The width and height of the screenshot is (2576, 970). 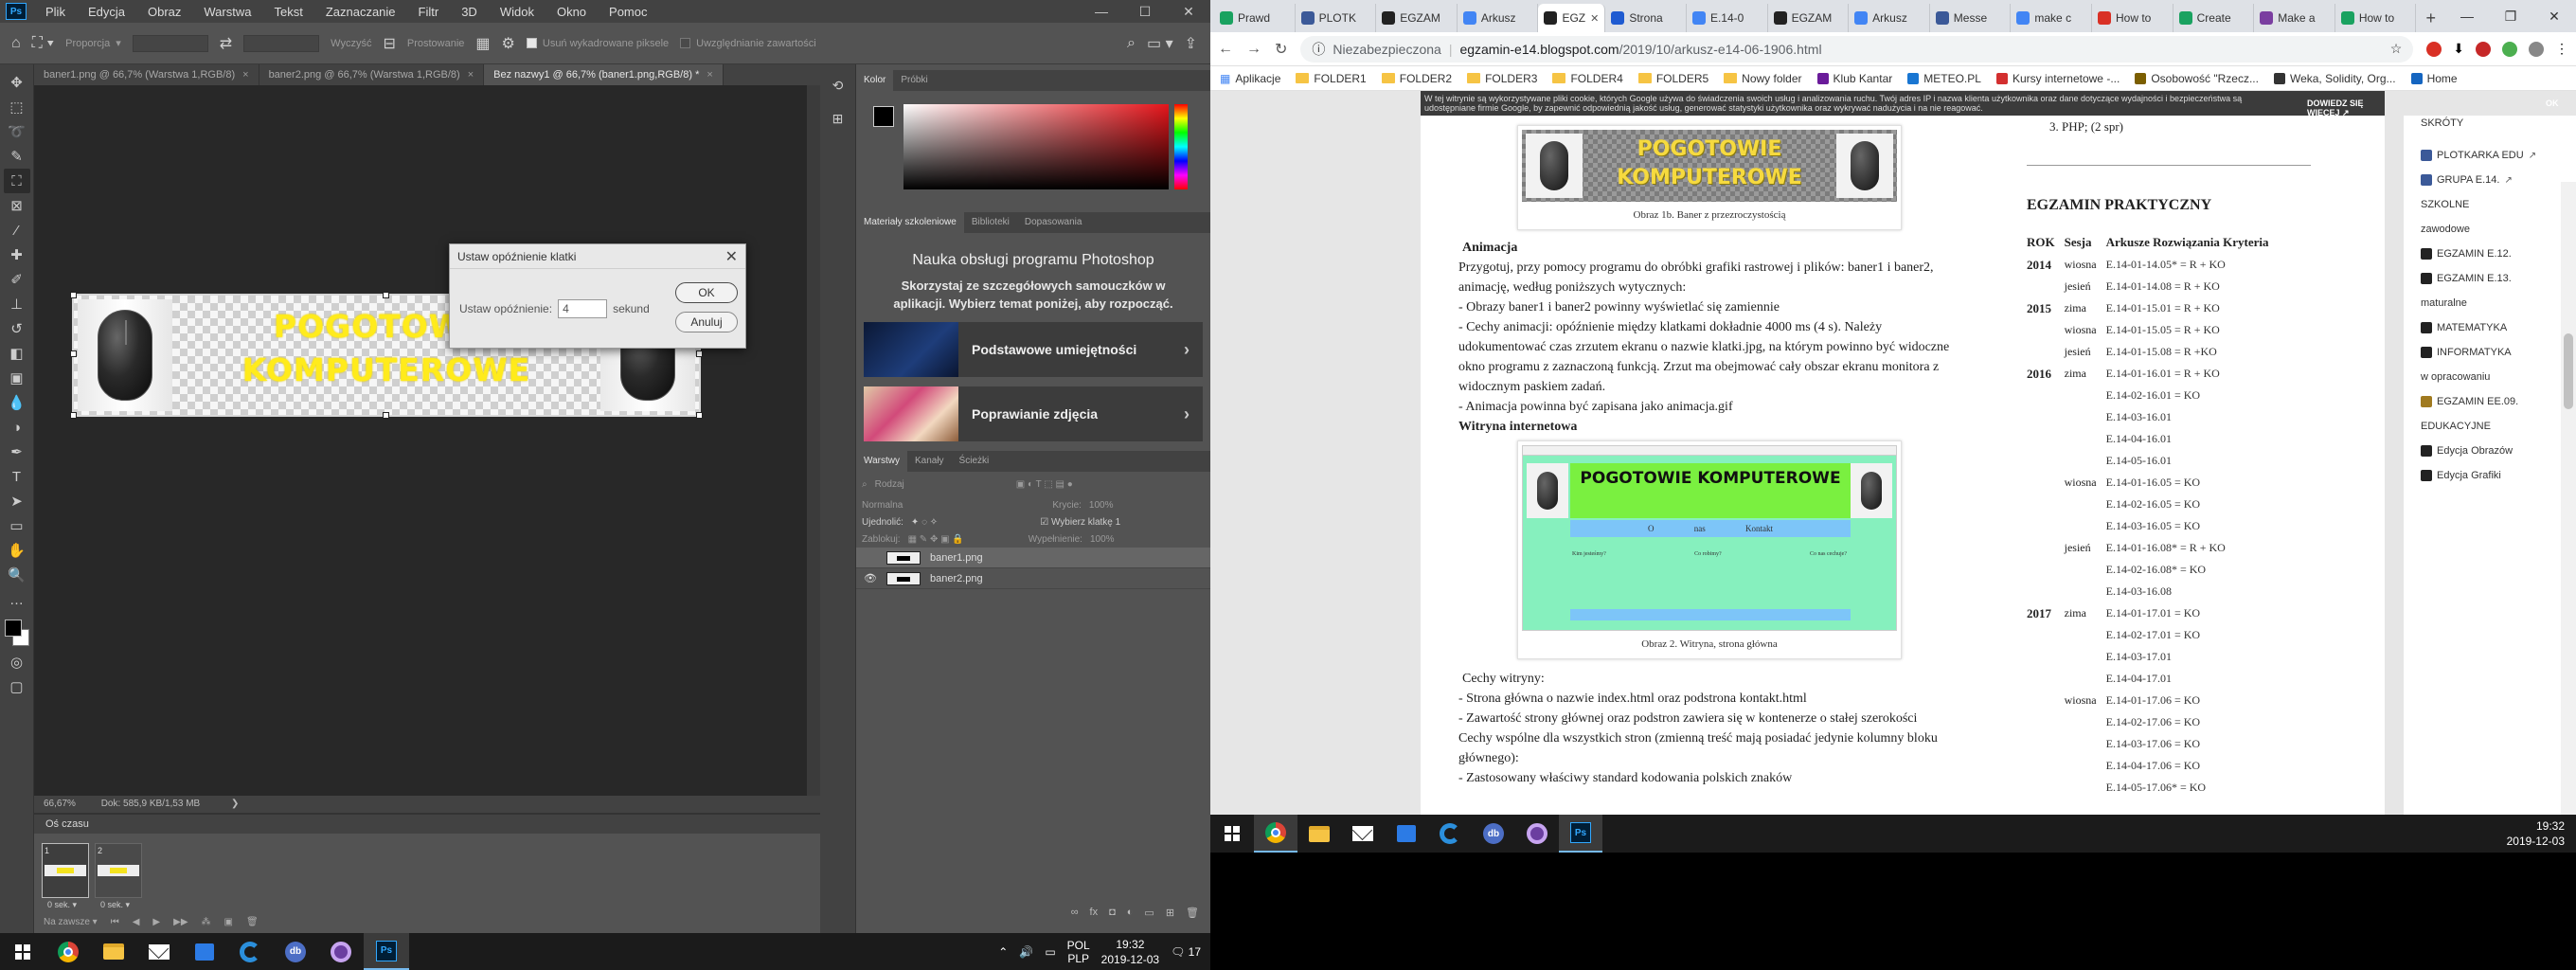 I want to click on quick-select-icon: ✎, so click(x=17, y=156).